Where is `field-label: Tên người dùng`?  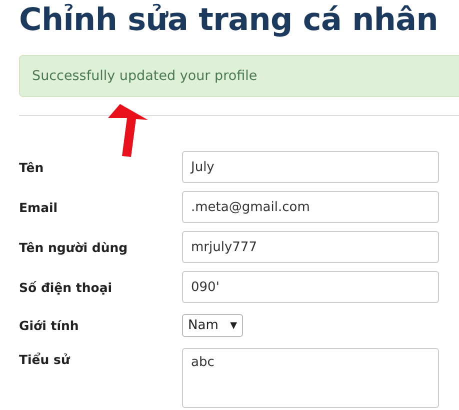 field-label: Tên người dùng is located at coordinates (74, 247).